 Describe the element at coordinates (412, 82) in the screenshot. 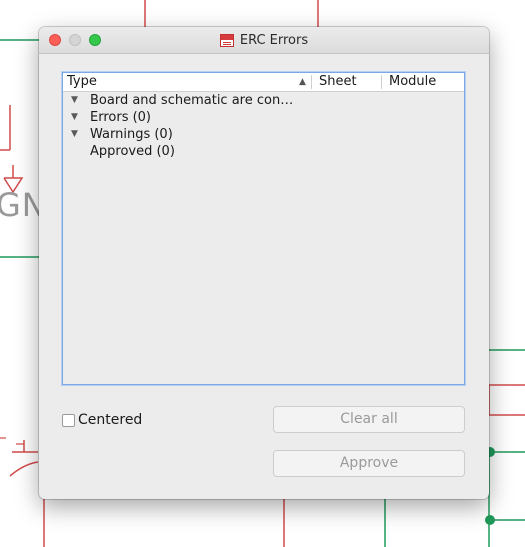

I see `column-header-module: Module` at that location.